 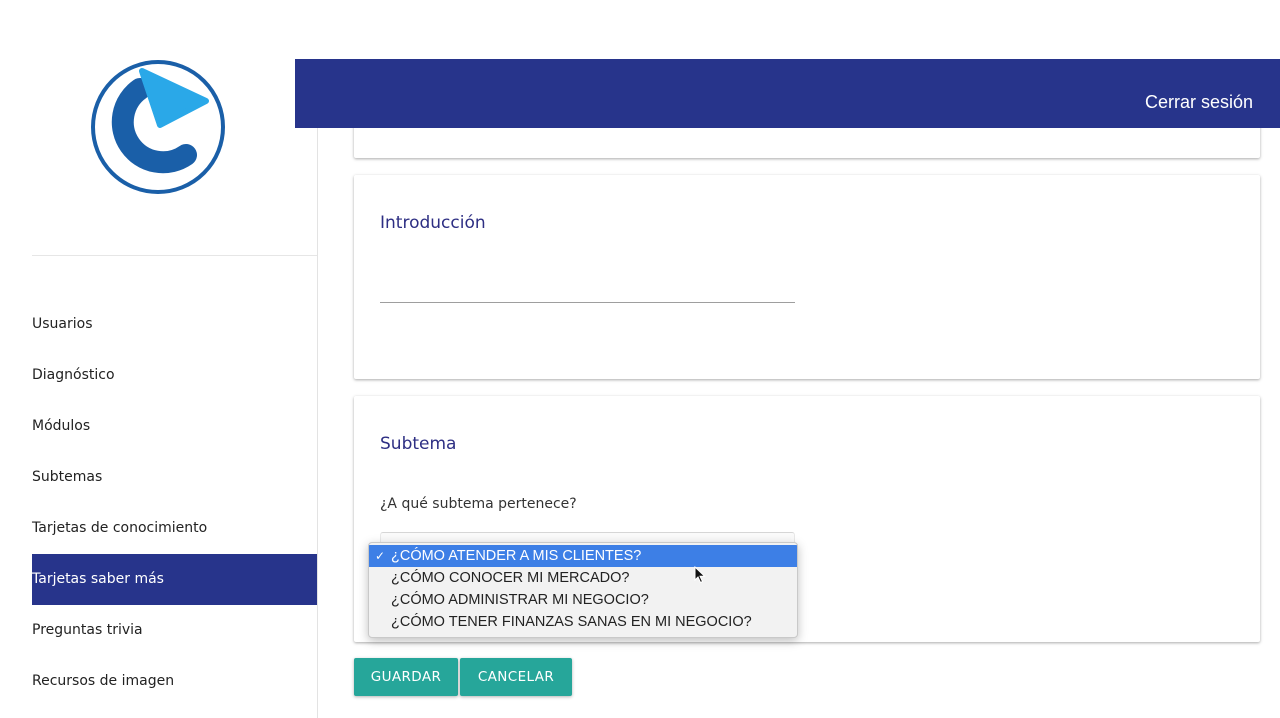 I want to click on subtema-question: ¿A qué subtema pertenece?, so click(x=478, y=504).